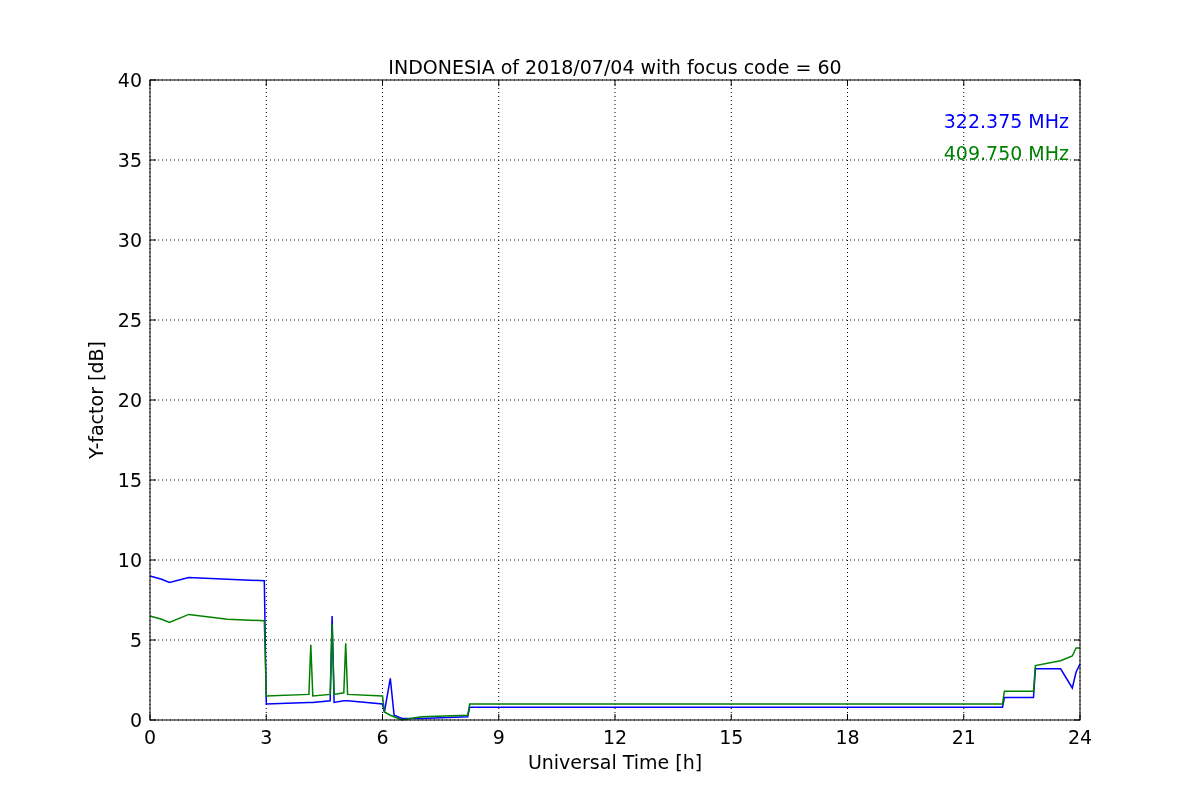 This screenshot has height=800, width=1200. Describe the element at coordinates (129, 560) in the screenshot. I see `y-tick-label: 10` at that location.